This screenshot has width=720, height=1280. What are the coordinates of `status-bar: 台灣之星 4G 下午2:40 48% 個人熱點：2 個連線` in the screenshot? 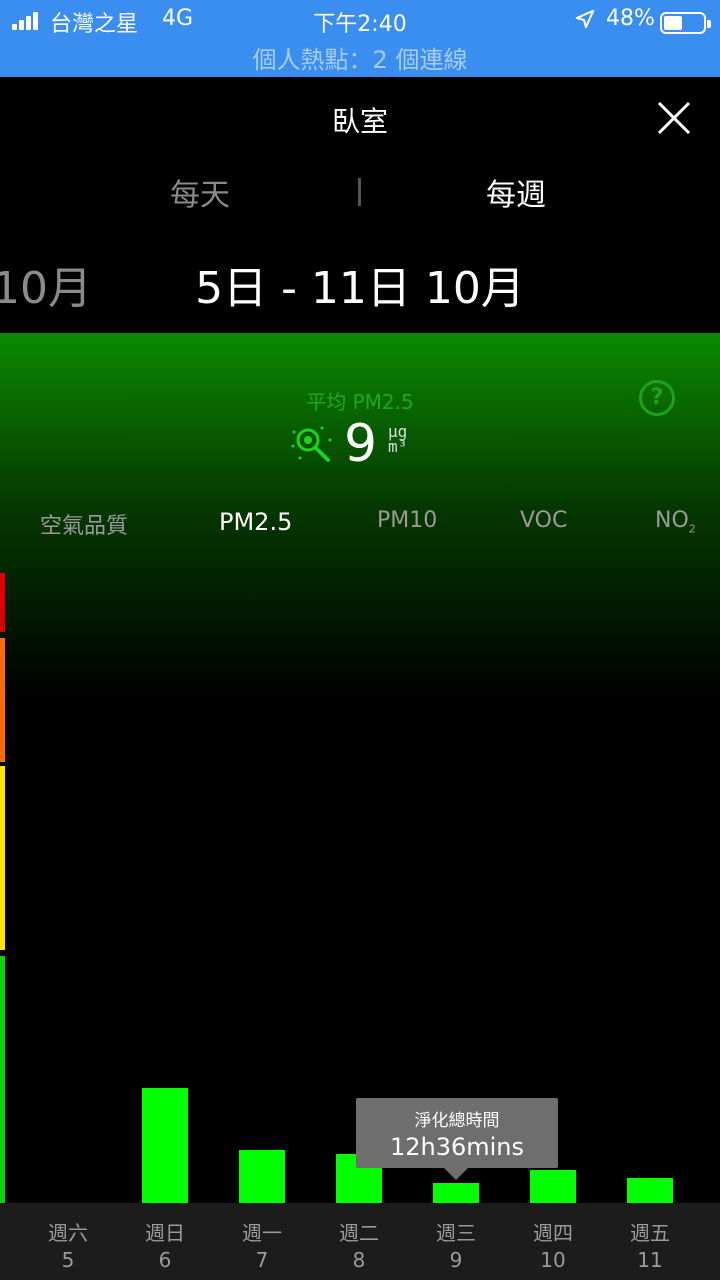 It's located at (360, 38).